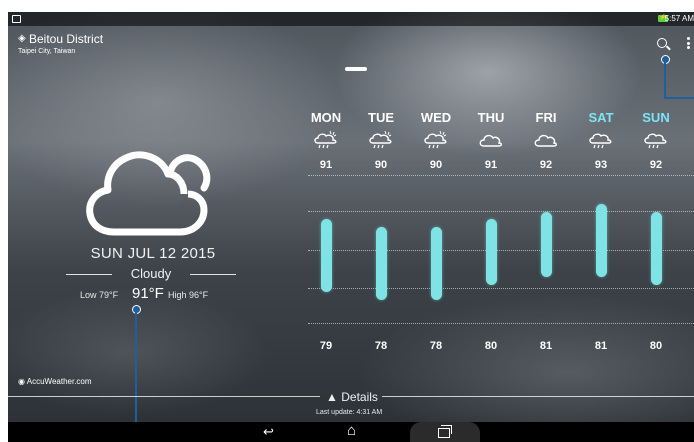 The image size is (694, 442). I want to click on condition-row: Cloudy, so click(151, 274).